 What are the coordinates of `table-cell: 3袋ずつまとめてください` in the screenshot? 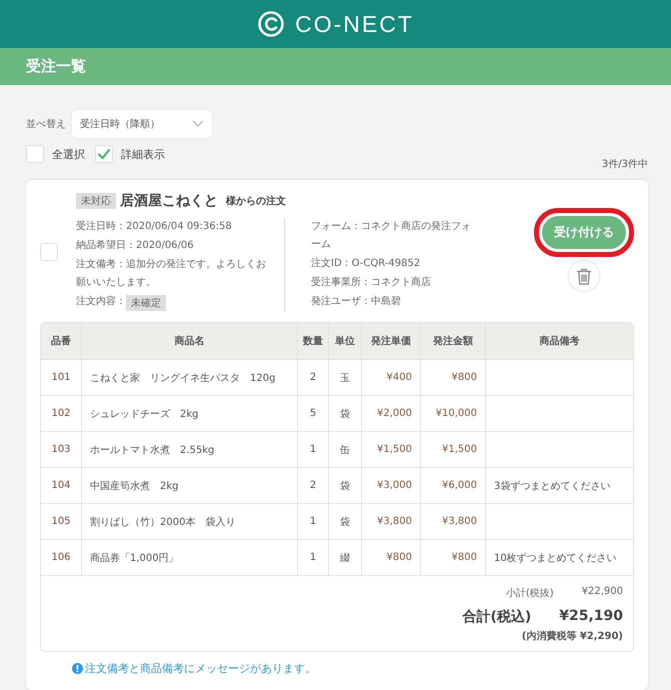 It's located at (559, 486).